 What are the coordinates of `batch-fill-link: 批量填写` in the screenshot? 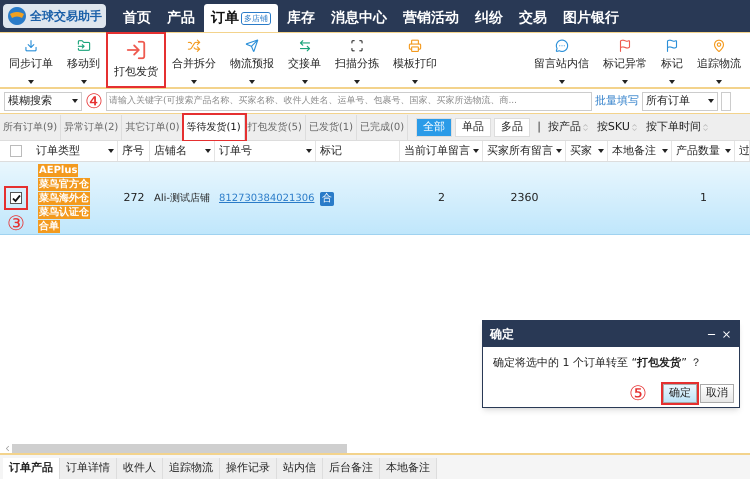 It's located at (616, 101).